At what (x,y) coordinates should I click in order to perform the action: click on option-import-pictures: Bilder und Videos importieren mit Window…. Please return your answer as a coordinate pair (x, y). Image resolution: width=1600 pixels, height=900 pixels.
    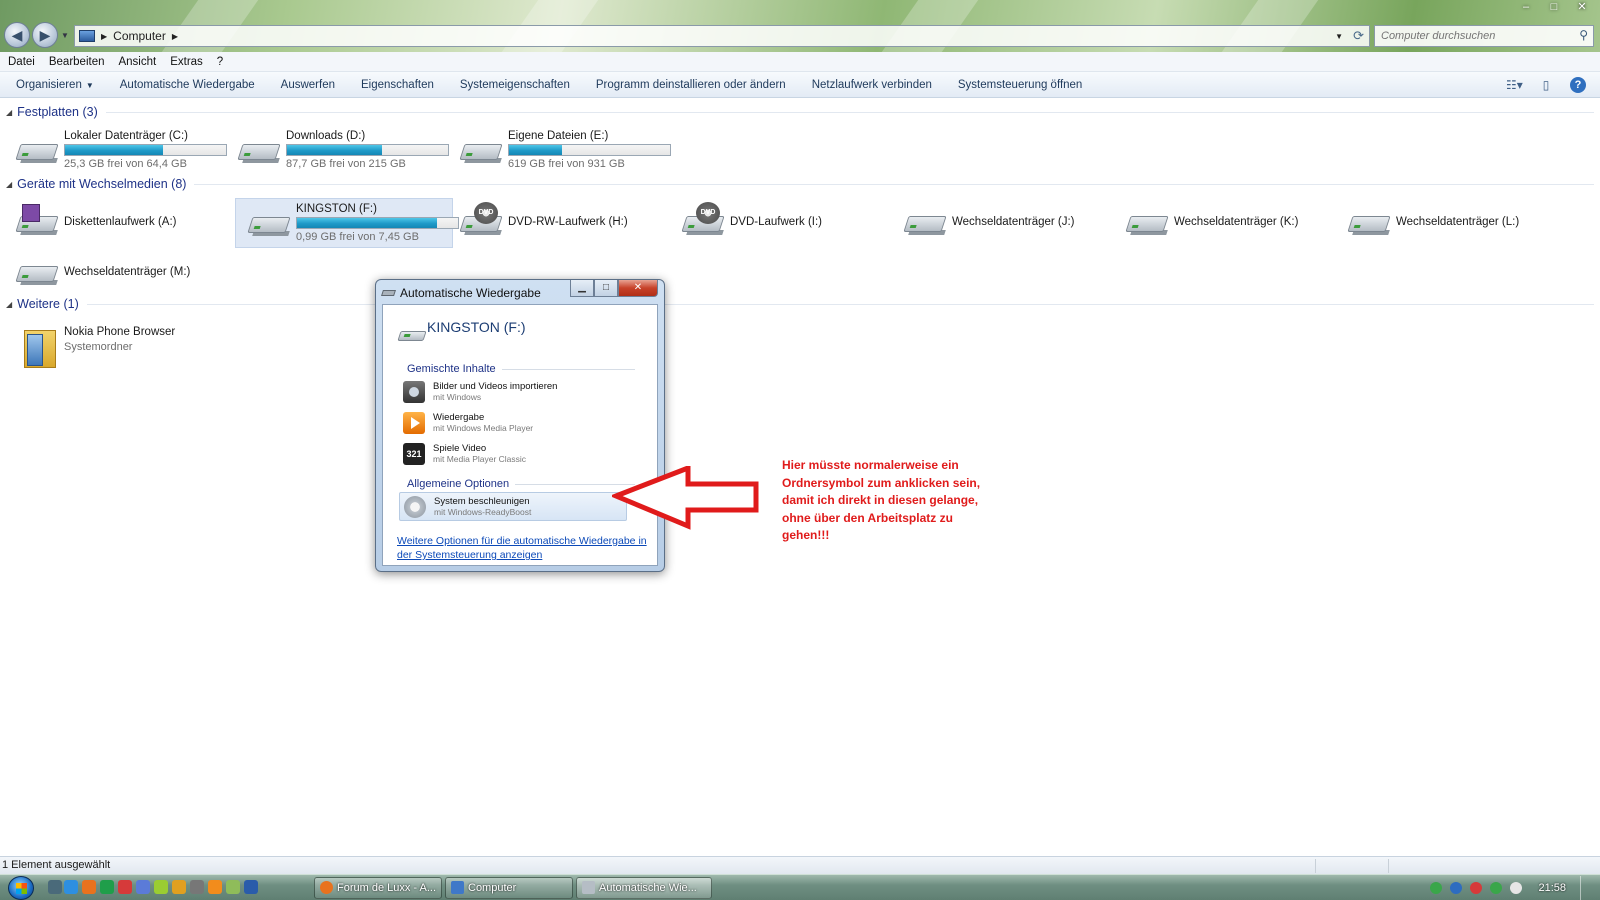
    Looking at the image, I should click on (513, 392).